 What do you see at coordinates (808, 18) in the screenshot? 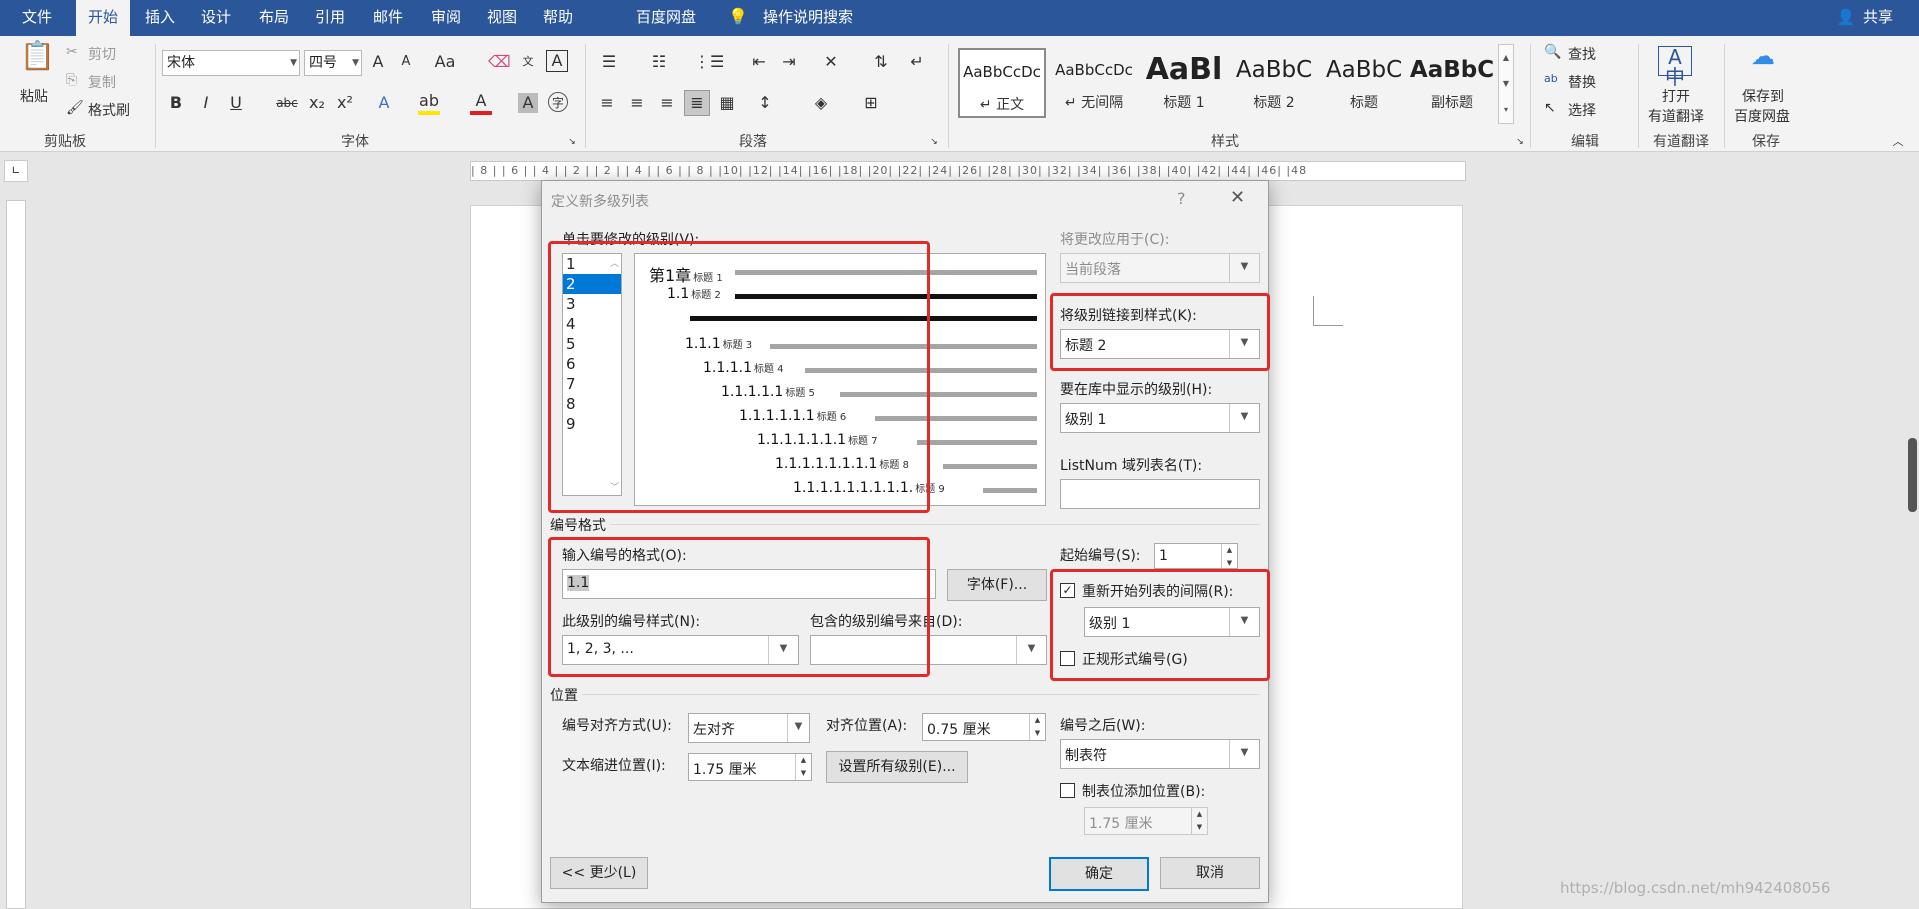
I see `tell-me-search: 操作说明搜索` at bounding box center [808, 18].